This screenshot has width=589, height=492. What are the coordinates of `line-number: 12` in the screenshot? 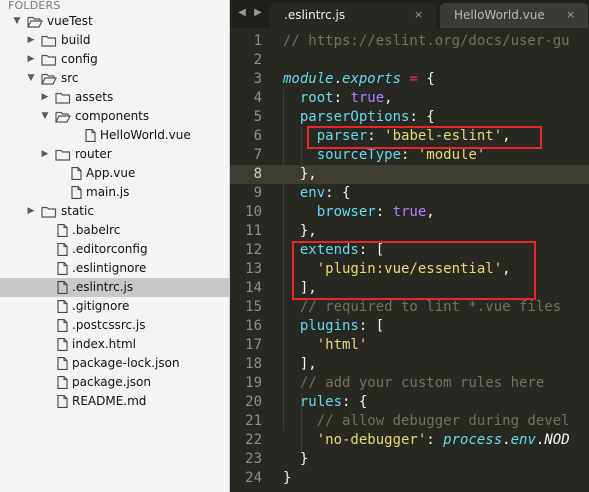 It's located at (253, 250).